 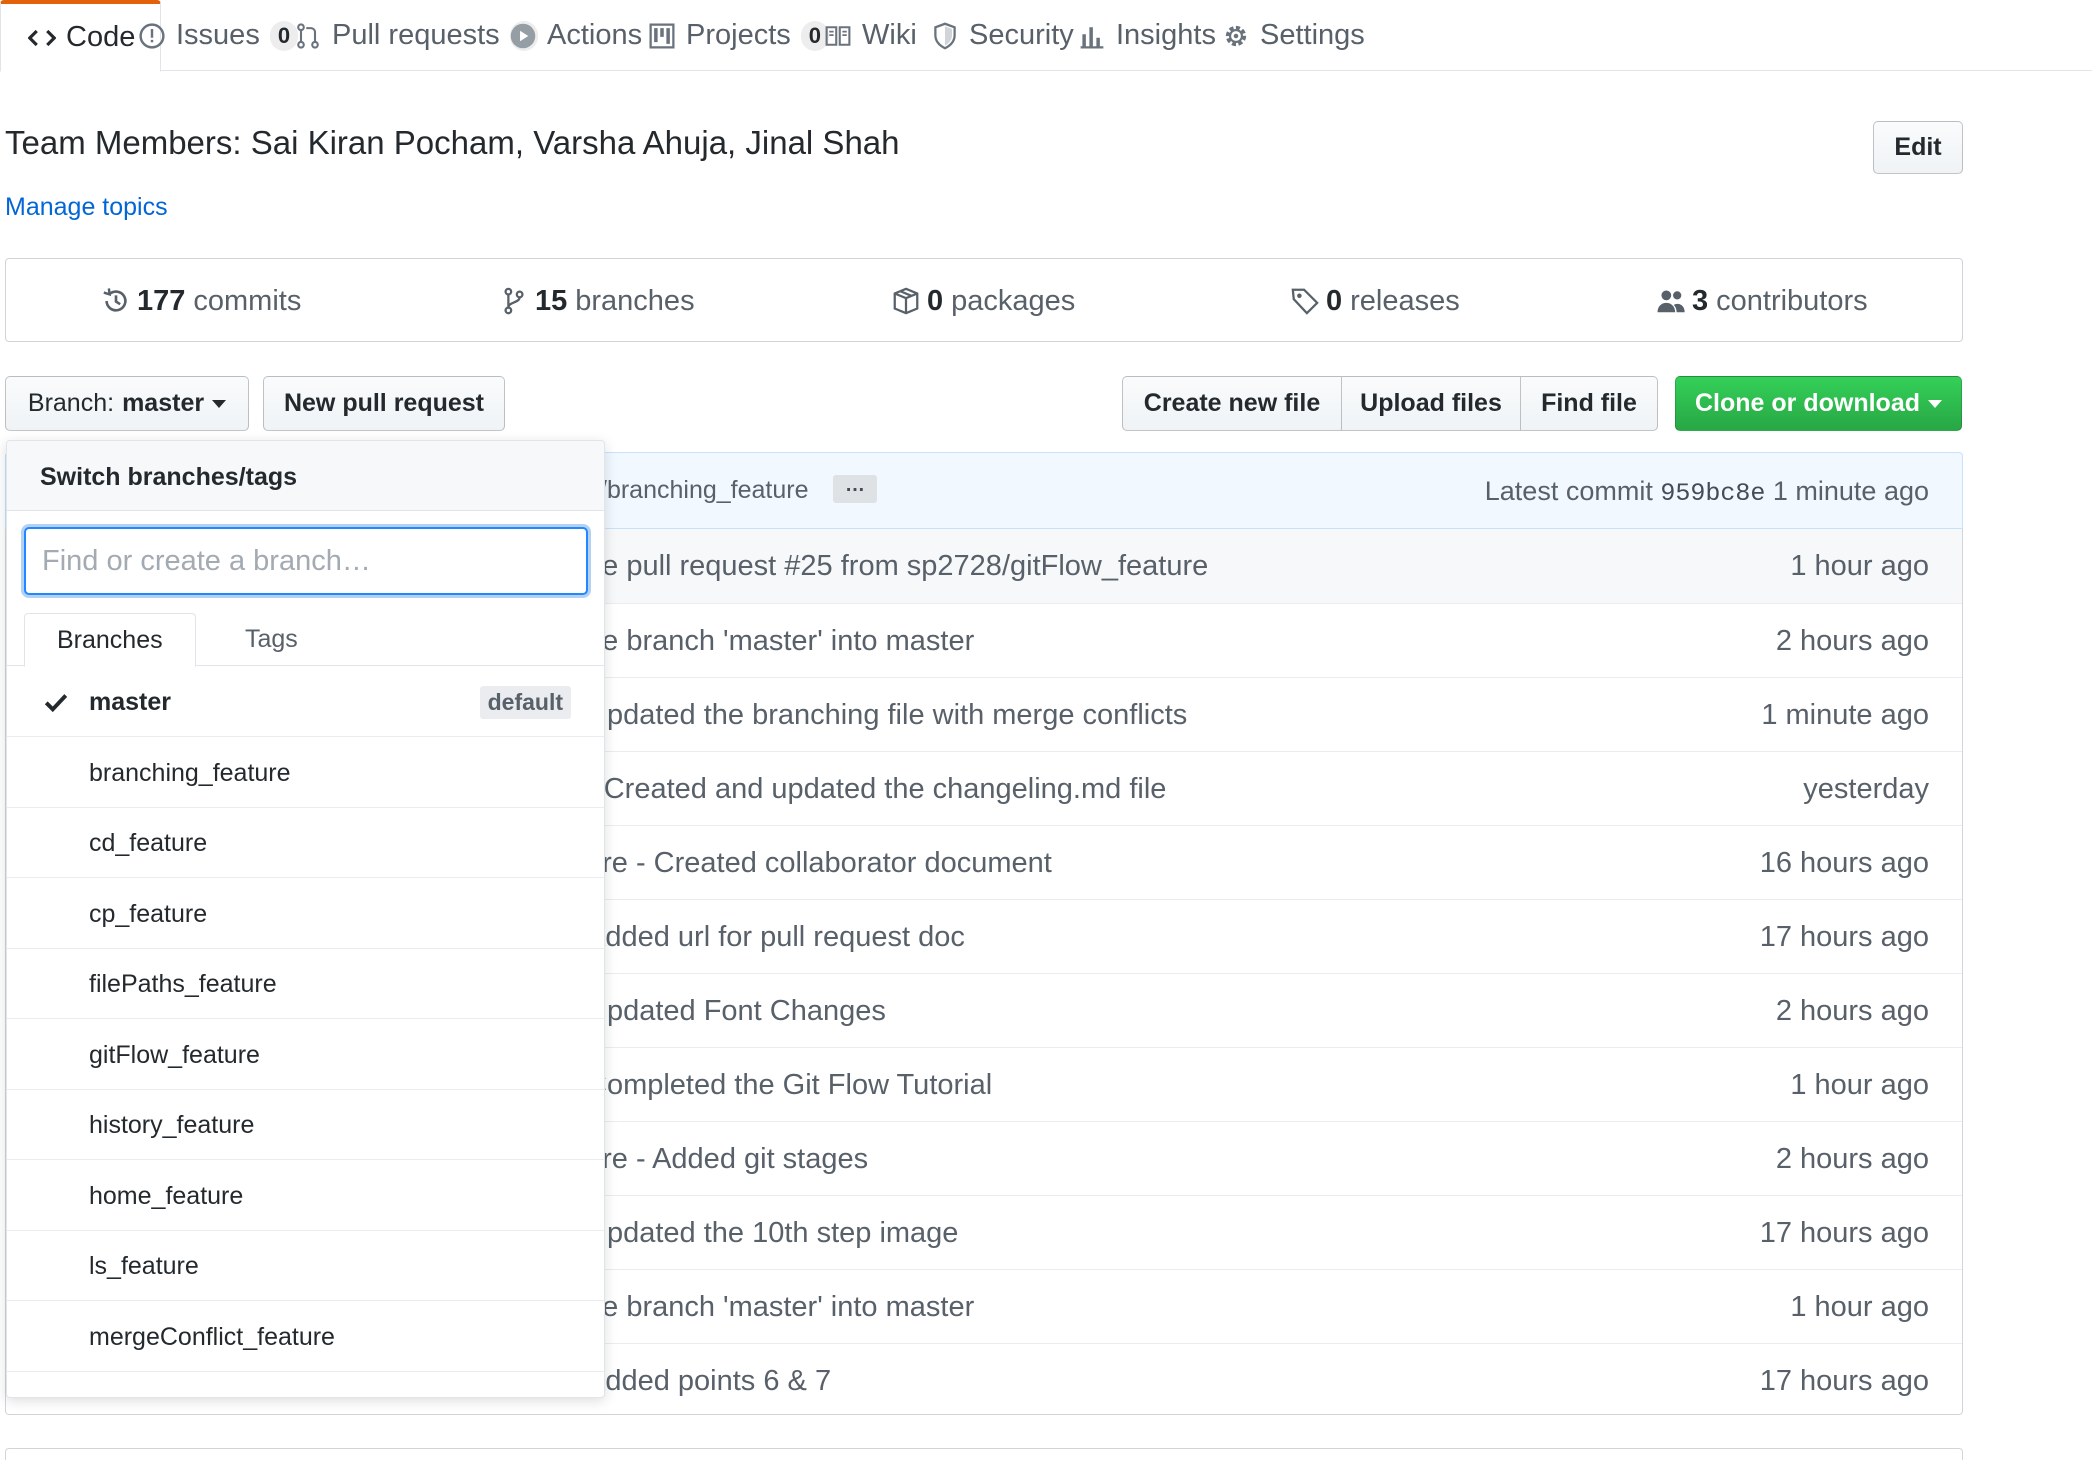 I want to click on commit-message-link: Updated the 10th step image, so click(x=772, y=1233).